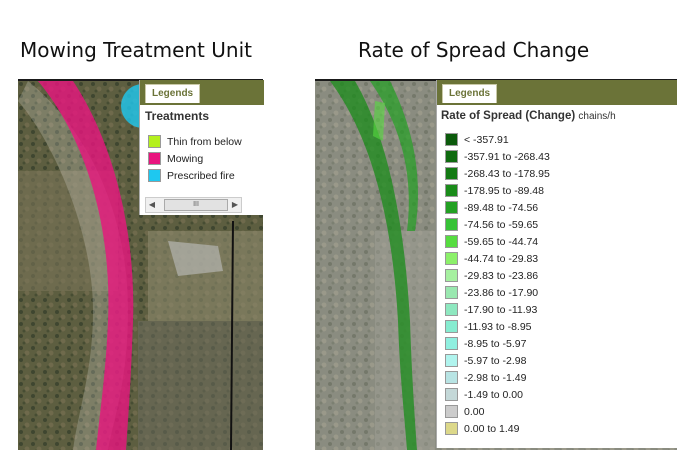 Image resolution: width=677 pixels, height=450 pixels. What do you see at coordinates (501, 207) in the screenshot?
I see `legend-item-label: -89.48 to -74.56` at bounding box center [501, 207].